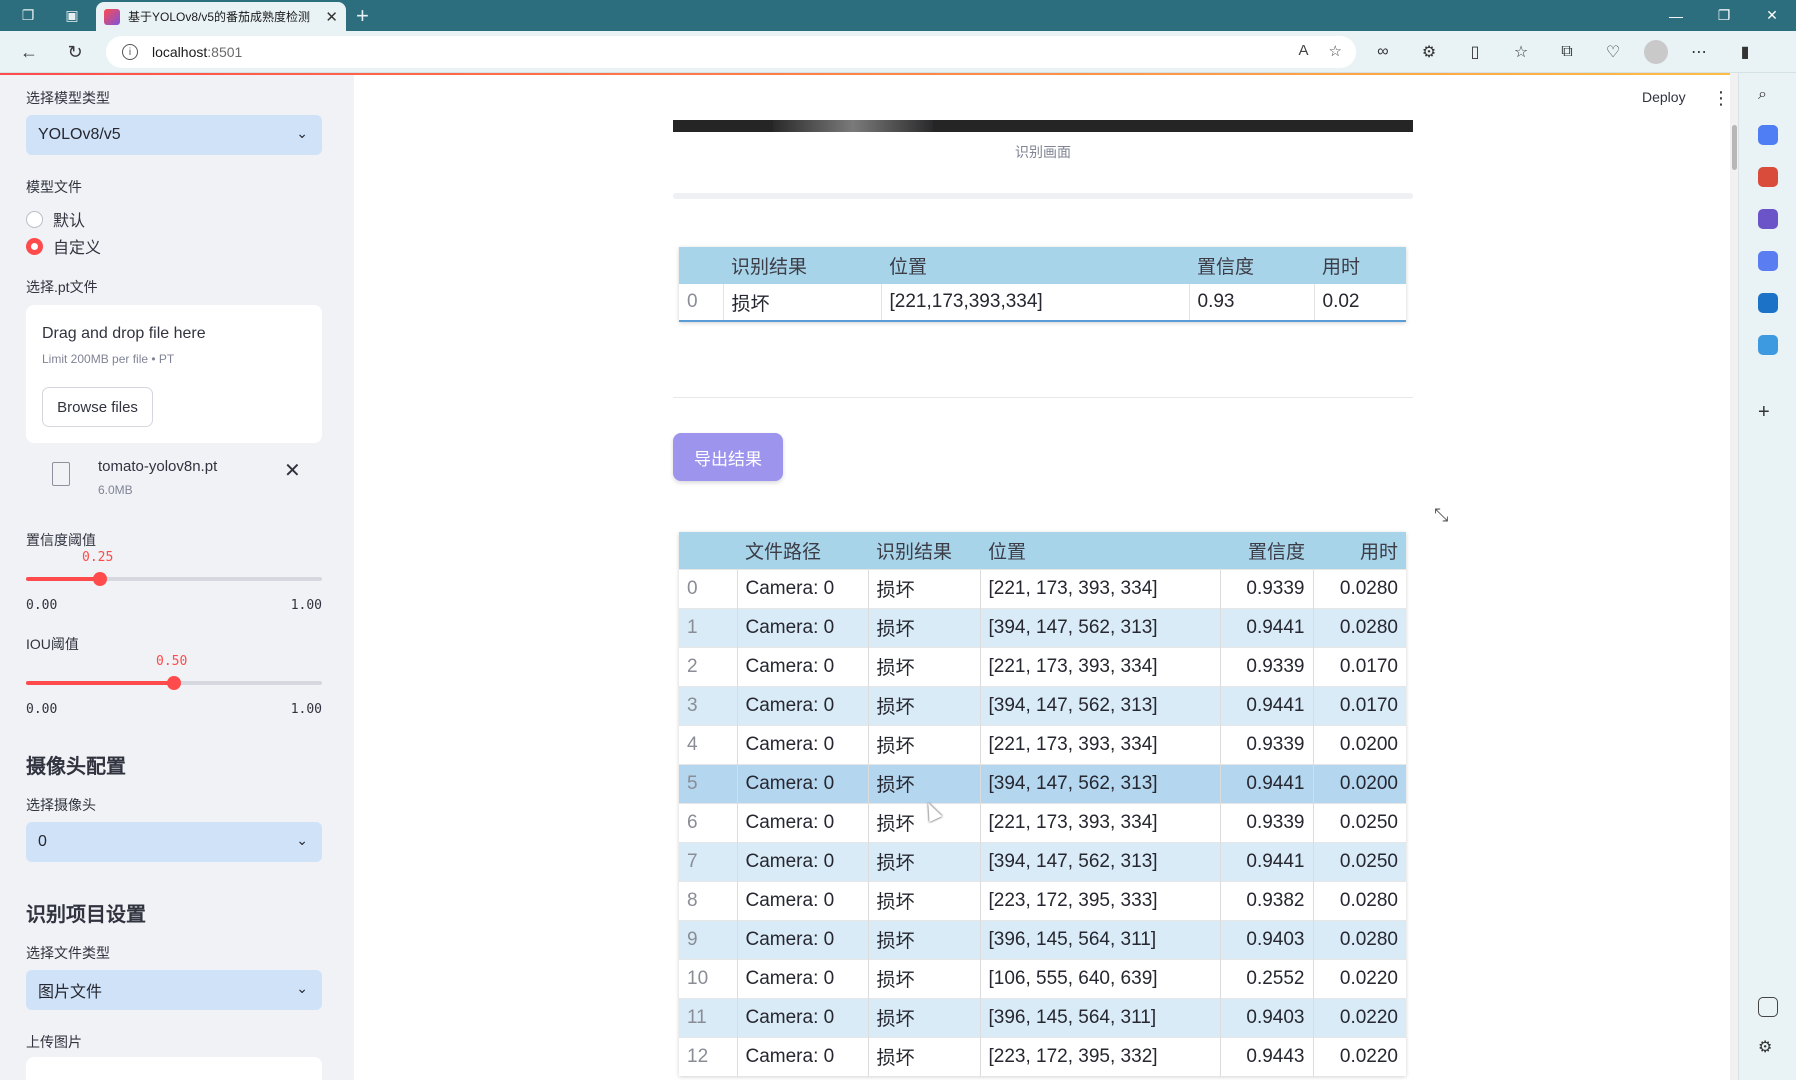 The height and width of the screenshot is (1087, 1796). What do you see at coordinates (174, 135) in the screenshot?
I see `model-type-select: YOLOv8/v5 ⌄` at bounding box center [174, 135].